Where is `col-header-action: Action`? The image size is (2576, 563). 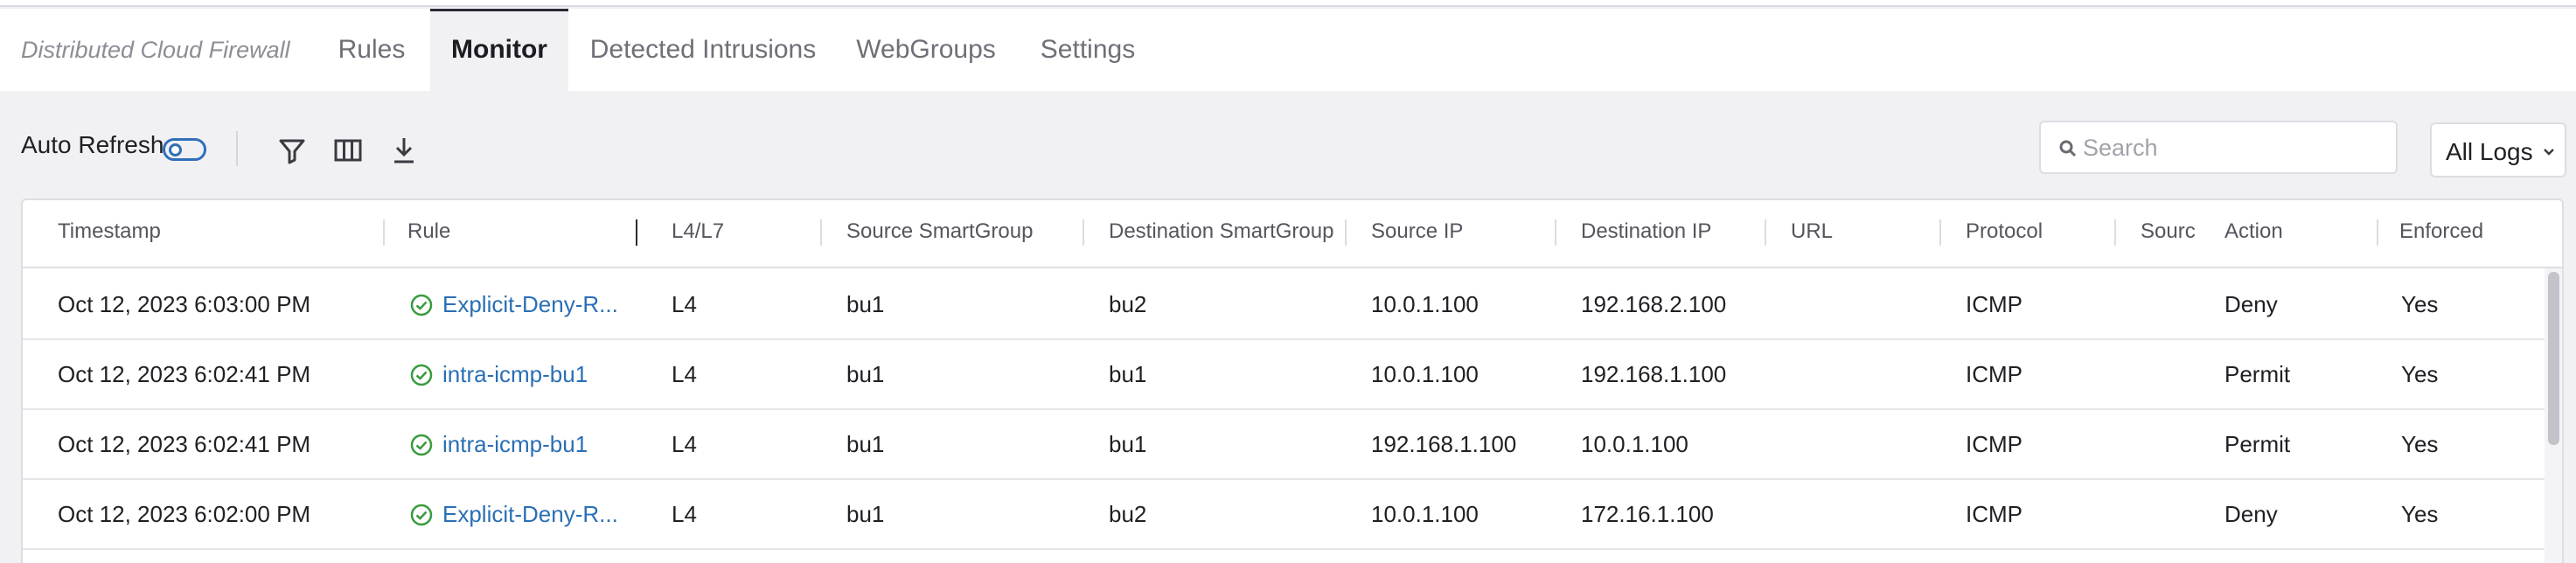
col-header-action: Action is located at coordinates (2285, 231).